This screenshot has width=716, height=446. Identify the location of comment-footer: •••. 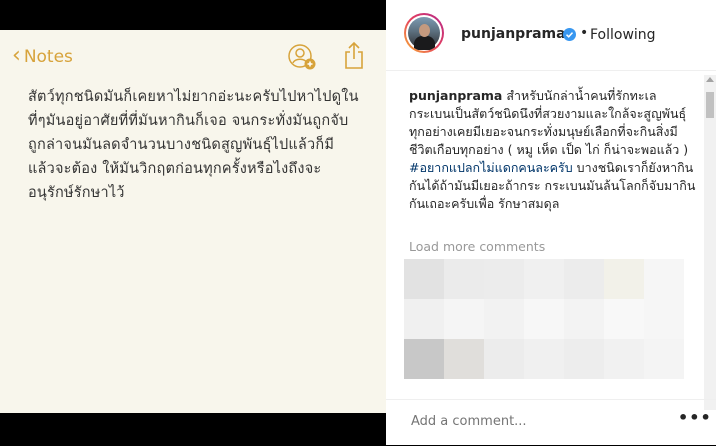
(551, 422).